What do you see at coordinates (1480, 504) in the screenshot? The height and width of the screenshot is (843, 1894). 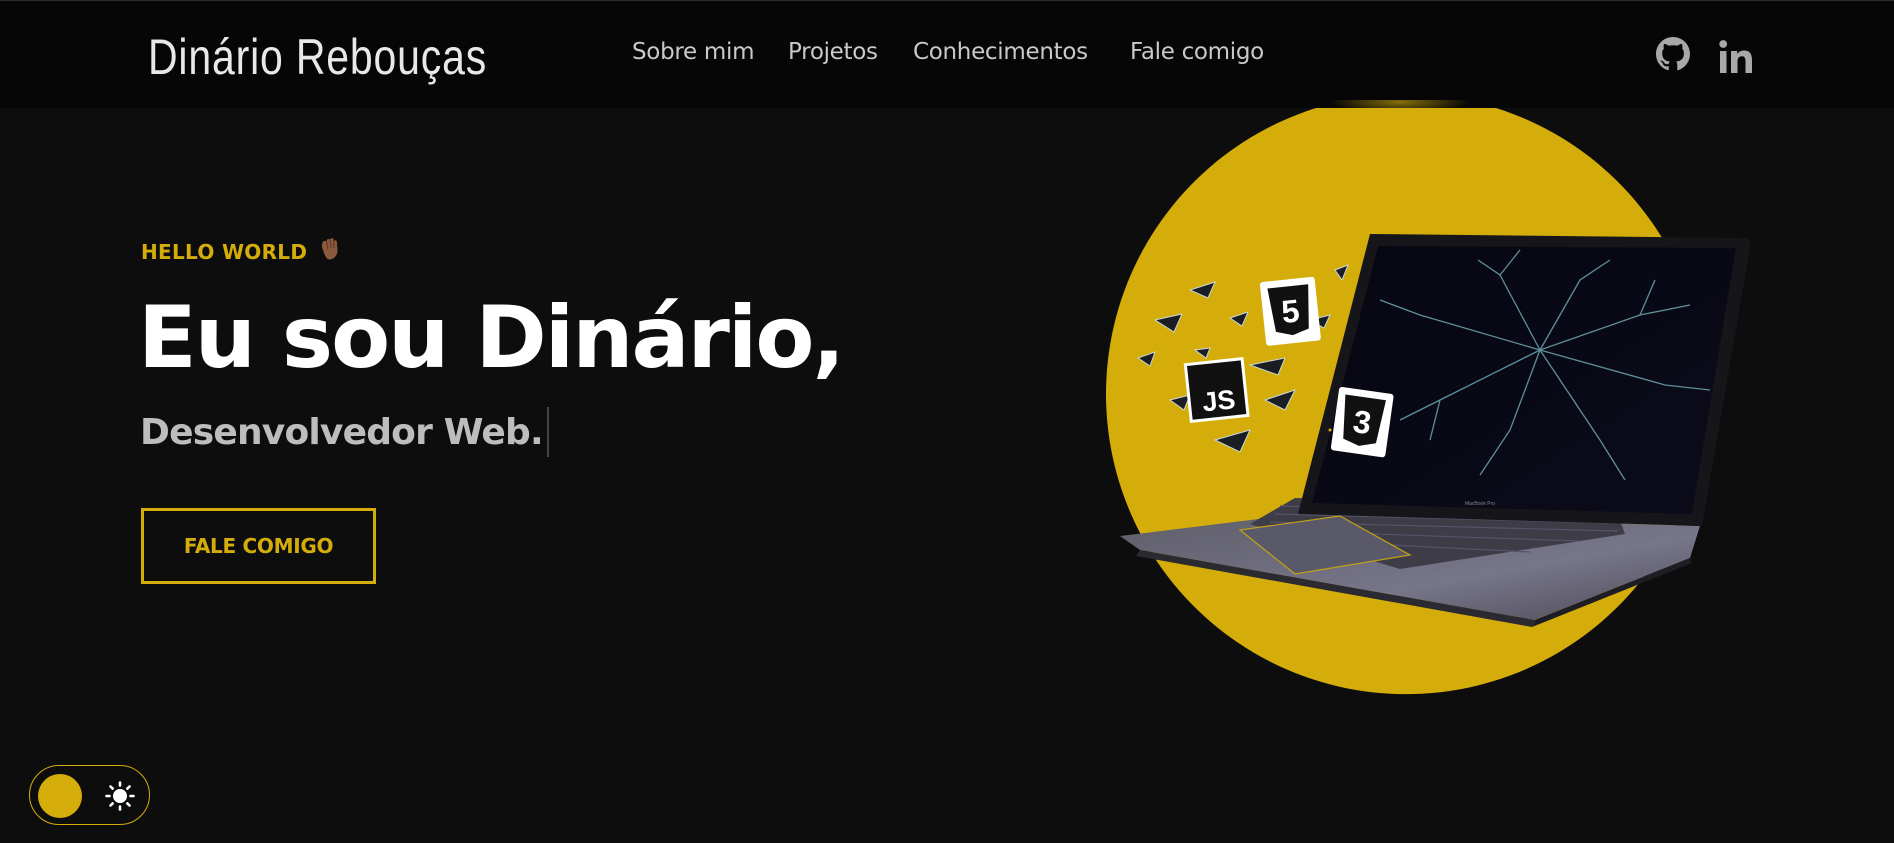 I see `laptop-label: MacBook Pro` at bounding box center [1480, 504].